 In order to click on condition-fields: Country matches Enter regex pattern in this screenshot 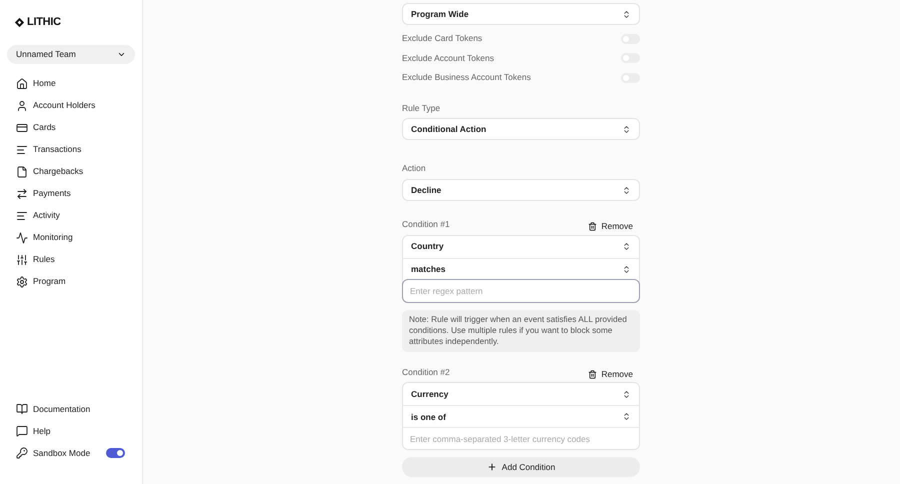, I will do `click(521, 268)`.